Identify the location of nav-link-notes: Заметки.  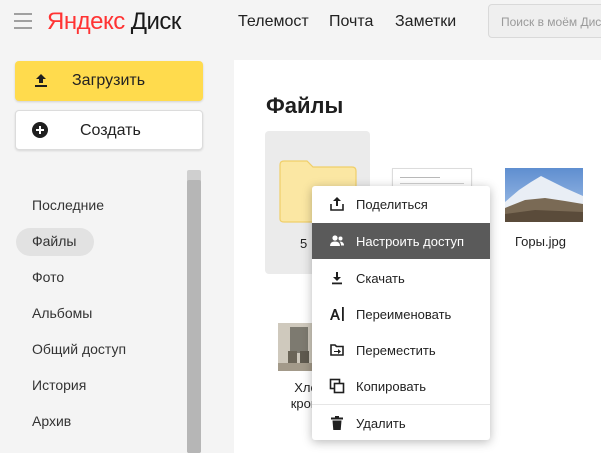
(425, 22).